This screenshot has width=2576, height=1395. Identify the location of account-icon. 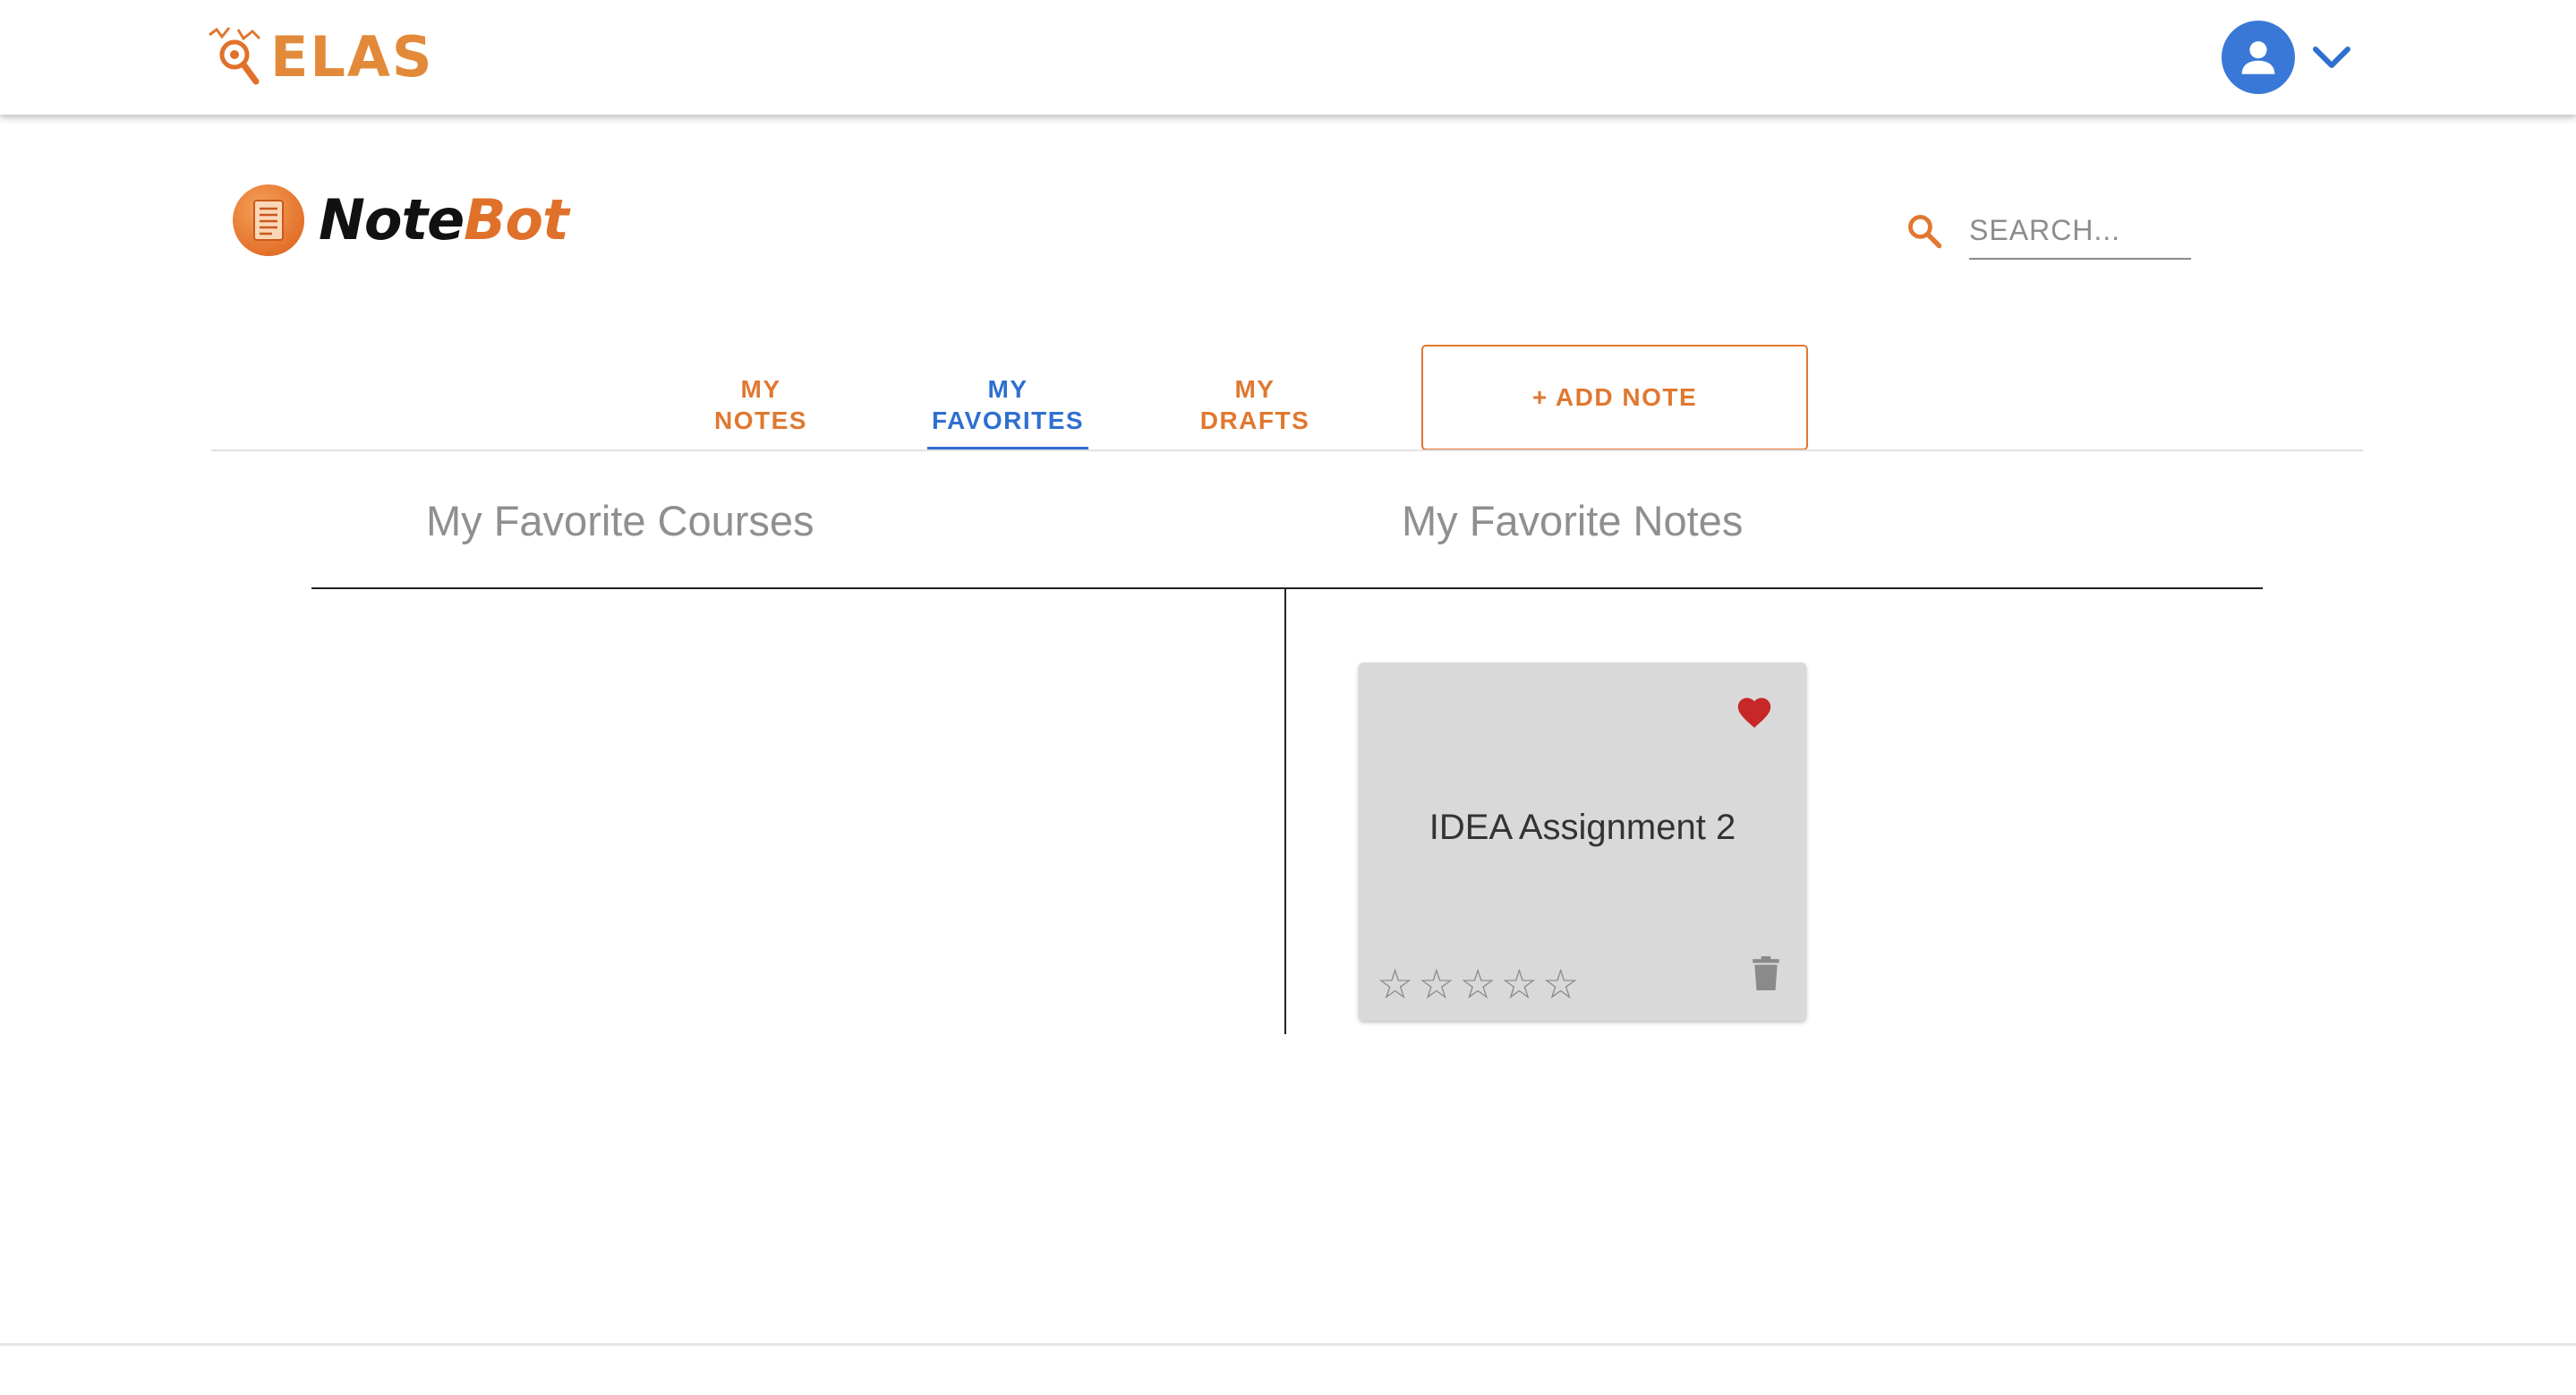
(2258, 58).